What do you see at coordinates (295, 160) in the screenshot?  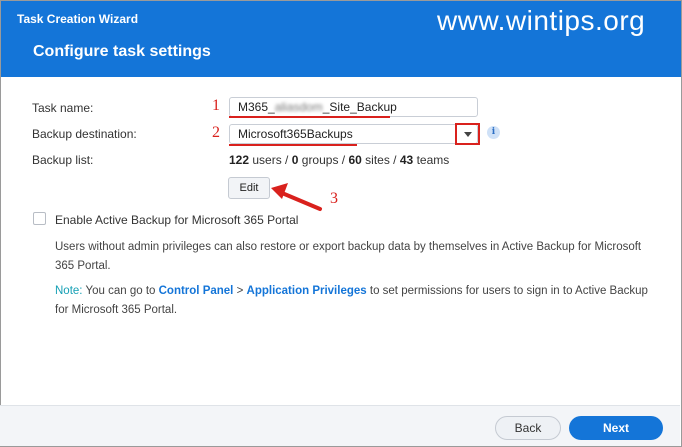 I see `groups-count: 0` at bounding box center [295, 160].